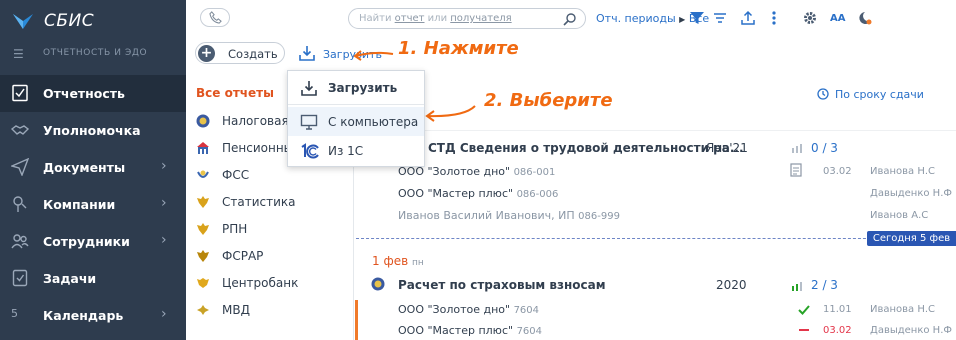  I want to click on search-input: Найти отчет или получателя, so click(467, 18).